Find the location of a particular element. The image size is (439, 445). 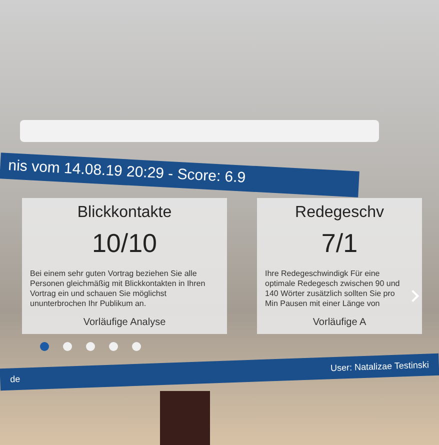

user-name: User: Natalizae Testinski is located at coordinates (380, 367).